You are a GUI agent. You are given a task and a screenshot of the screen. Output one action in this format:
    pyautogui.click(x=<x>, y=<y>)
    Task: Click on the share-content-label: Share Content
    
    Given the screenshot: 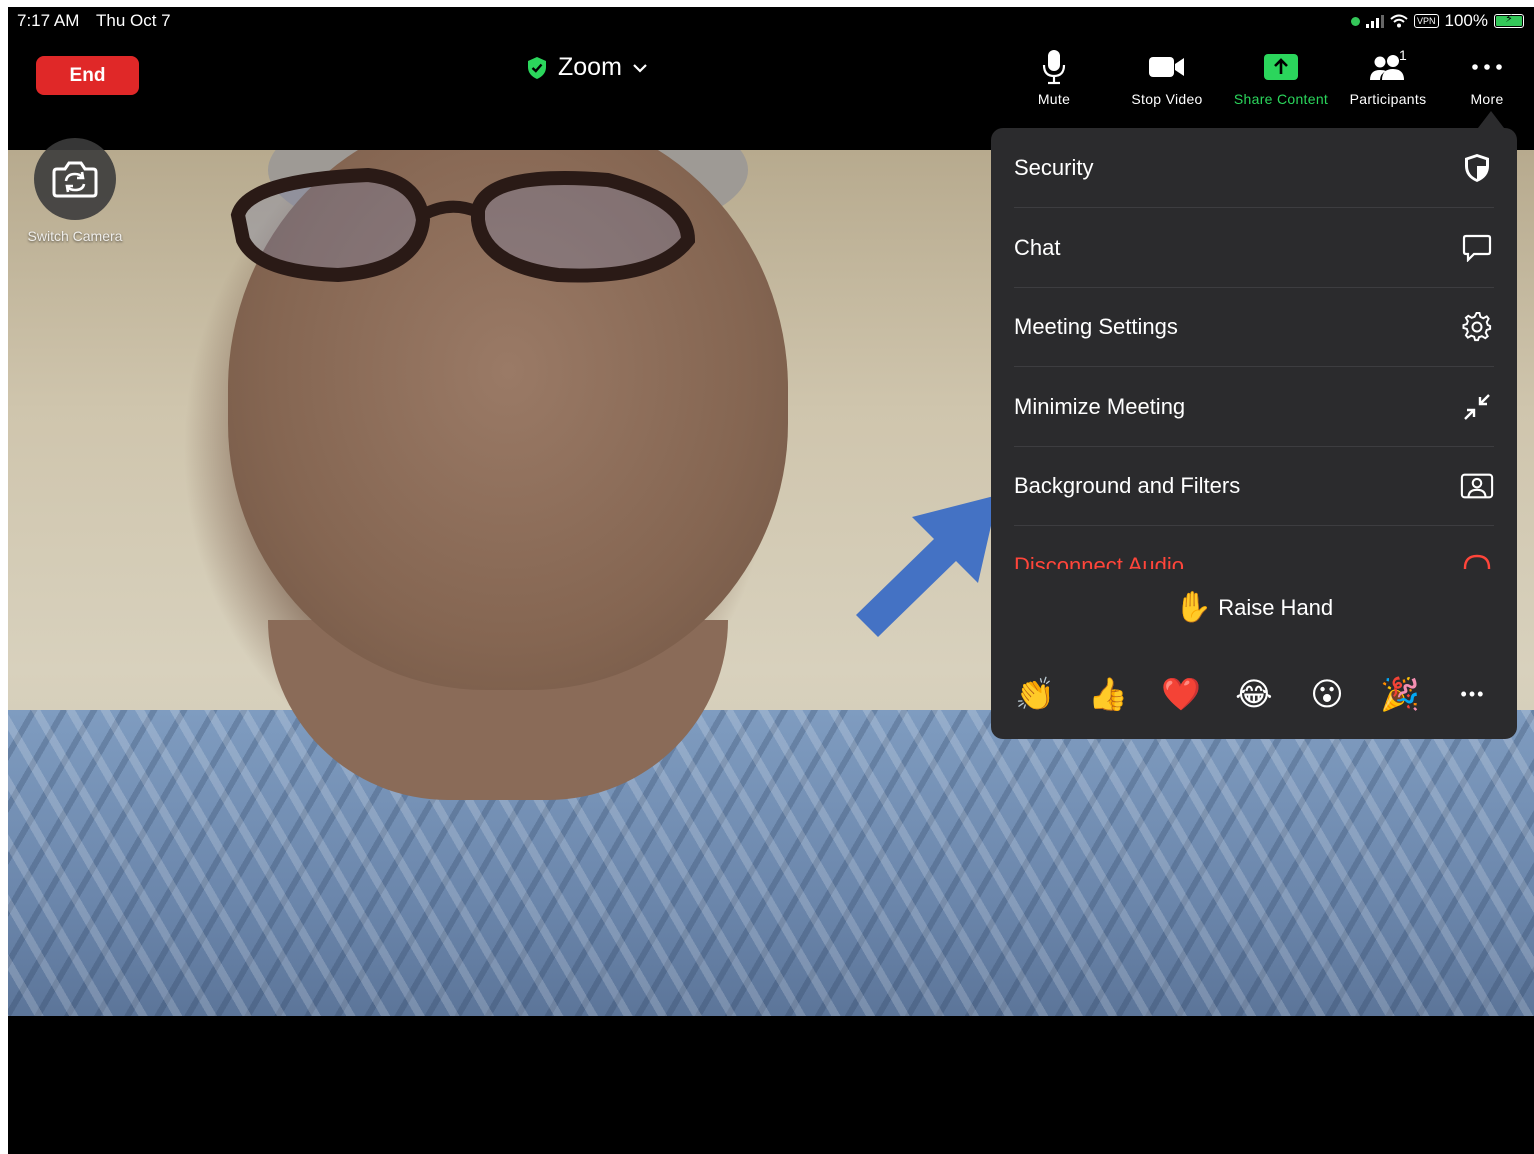 What is the action you would take?
    pyautogui.click(x=1281, y=99)
    